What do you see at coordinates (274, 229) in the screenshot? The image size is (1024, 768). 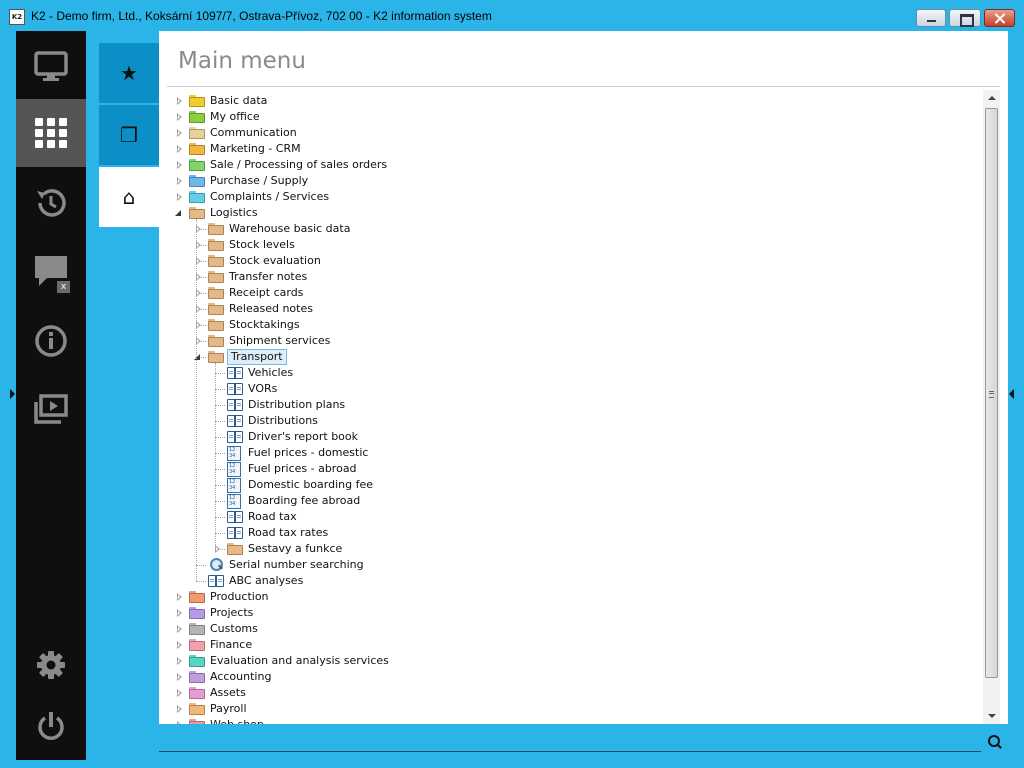 I see `tree-item: Warehouse basic data` at bounding box center [274, 229].